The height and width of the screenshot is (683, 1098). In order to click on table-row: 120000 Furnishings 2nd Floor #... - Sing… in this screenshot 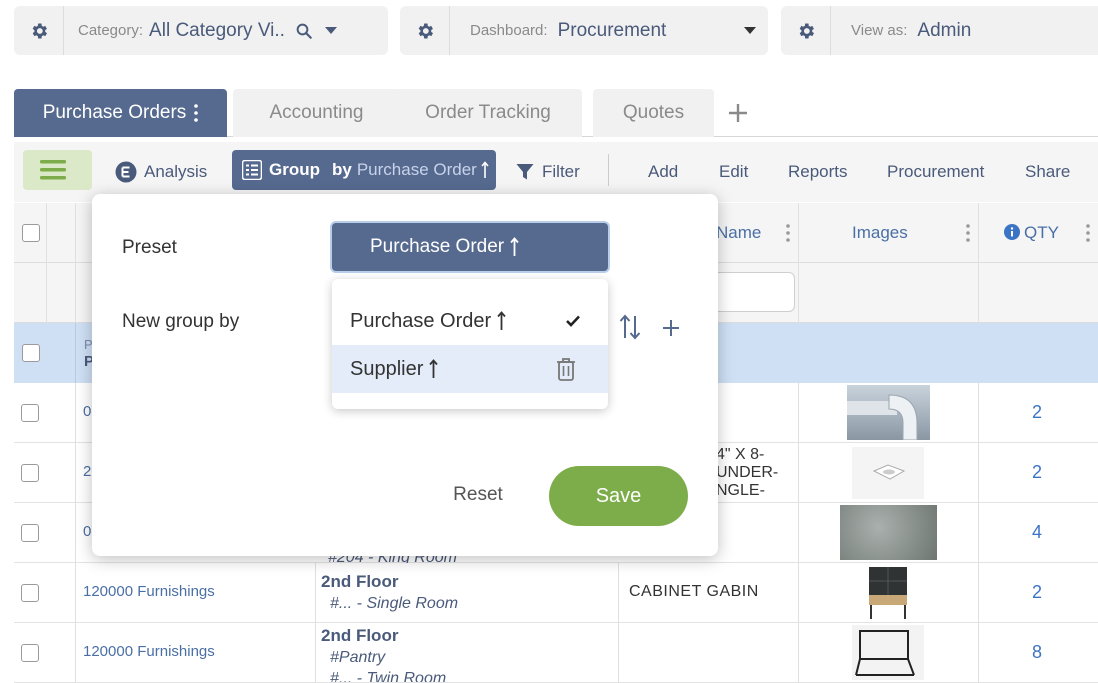, I will do `click(556, 593)`.